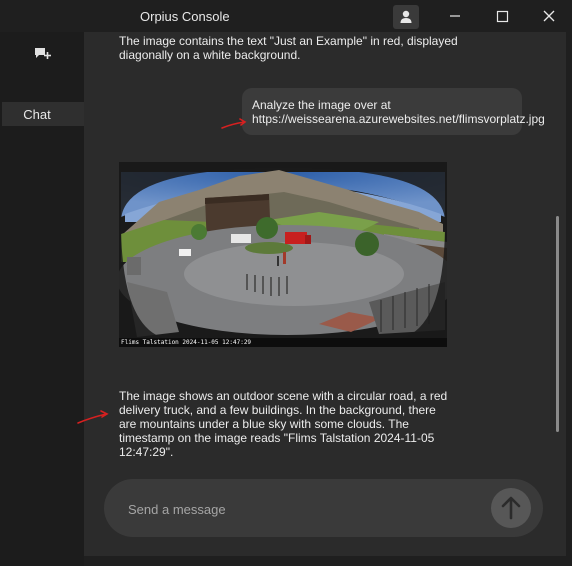  I want to click on app-title: Orpius Console, so click(185, 16).